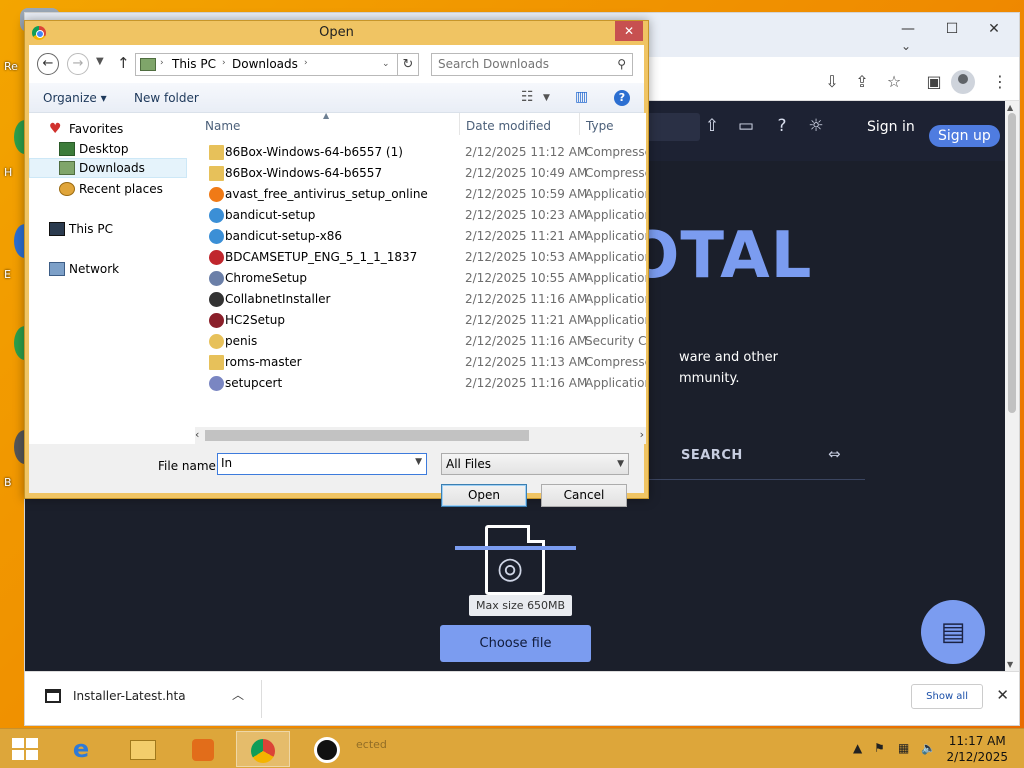 The image size is (1024, 768). What do you see at coordinates (336, 33) in the screenshot?
I see `dialog-titlebar: Open ✕` at bounding box center [336, 33].